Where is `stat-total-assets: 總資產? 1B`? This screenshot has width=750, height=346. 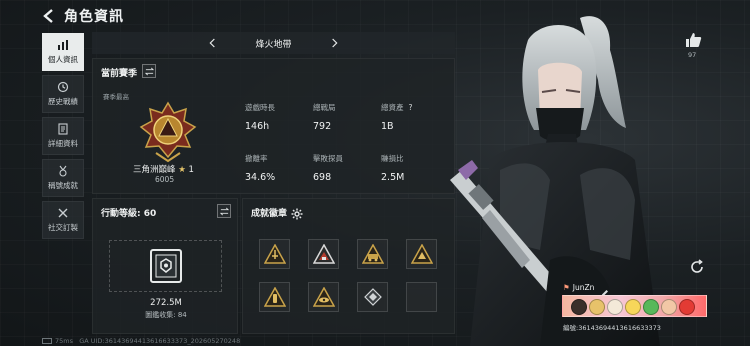 stat-total-assets: 總資產? 1B is located at coordinates (396, 117).